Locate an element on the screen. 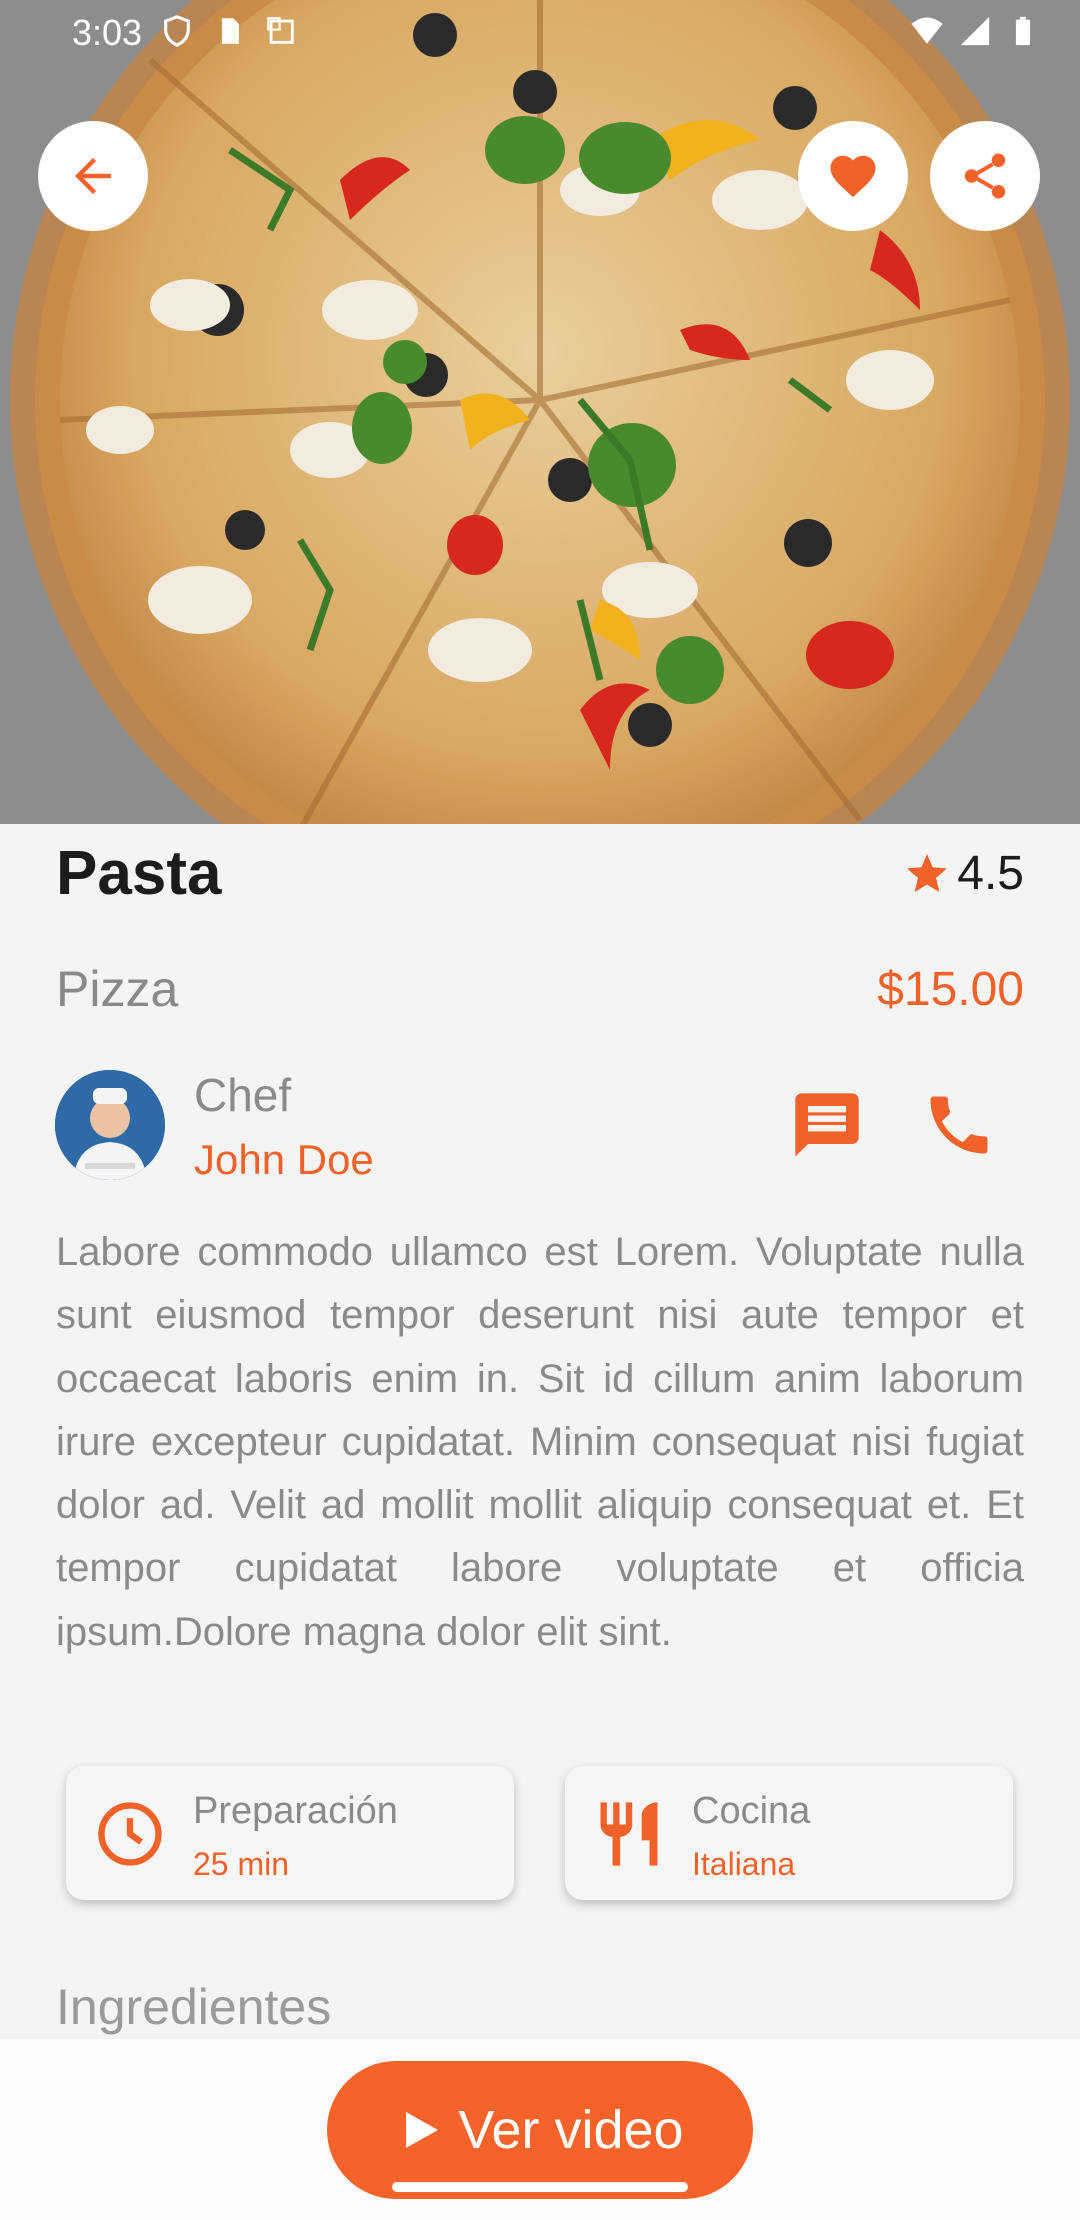  phone-icon is located at coordinates (959, 1125).